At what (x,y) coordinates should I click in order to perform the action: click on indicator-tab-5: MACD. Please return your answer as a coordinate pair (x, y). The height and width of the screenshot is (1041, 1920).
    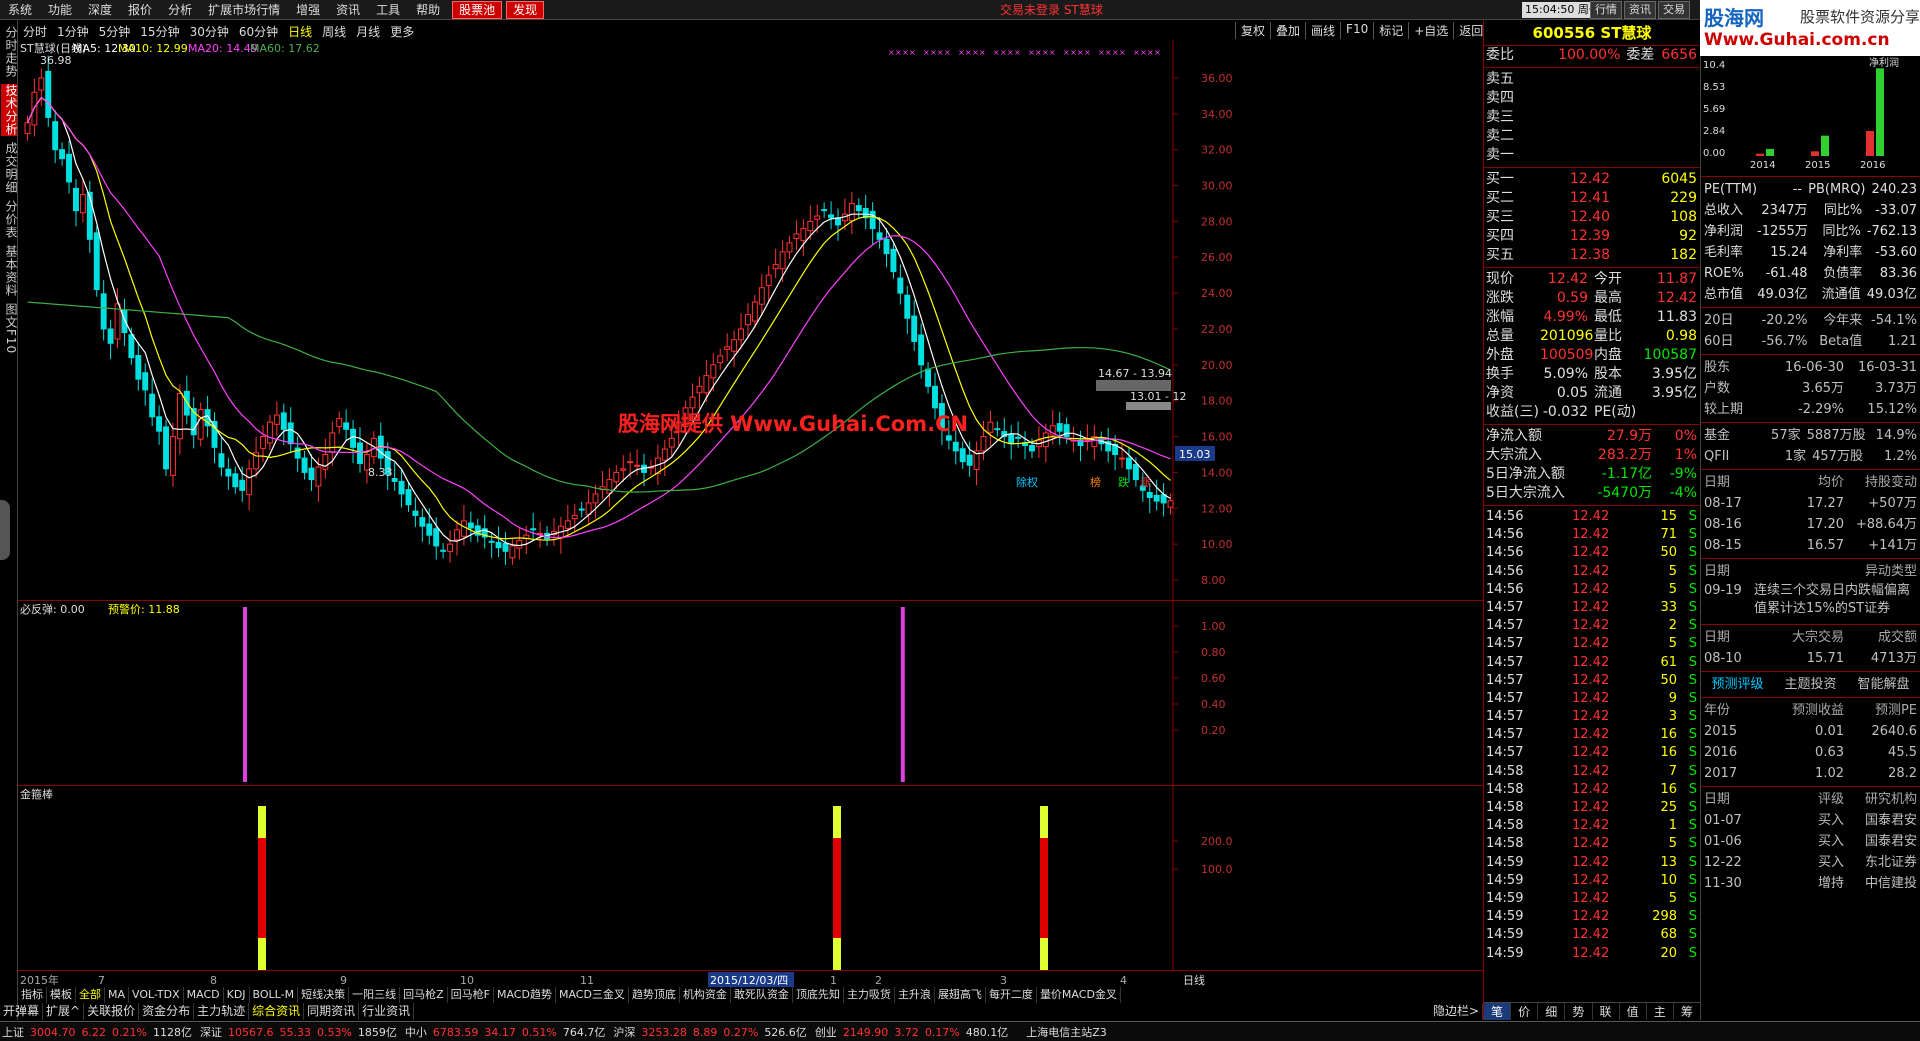
    Looking at the image, I should click on (204, 995).